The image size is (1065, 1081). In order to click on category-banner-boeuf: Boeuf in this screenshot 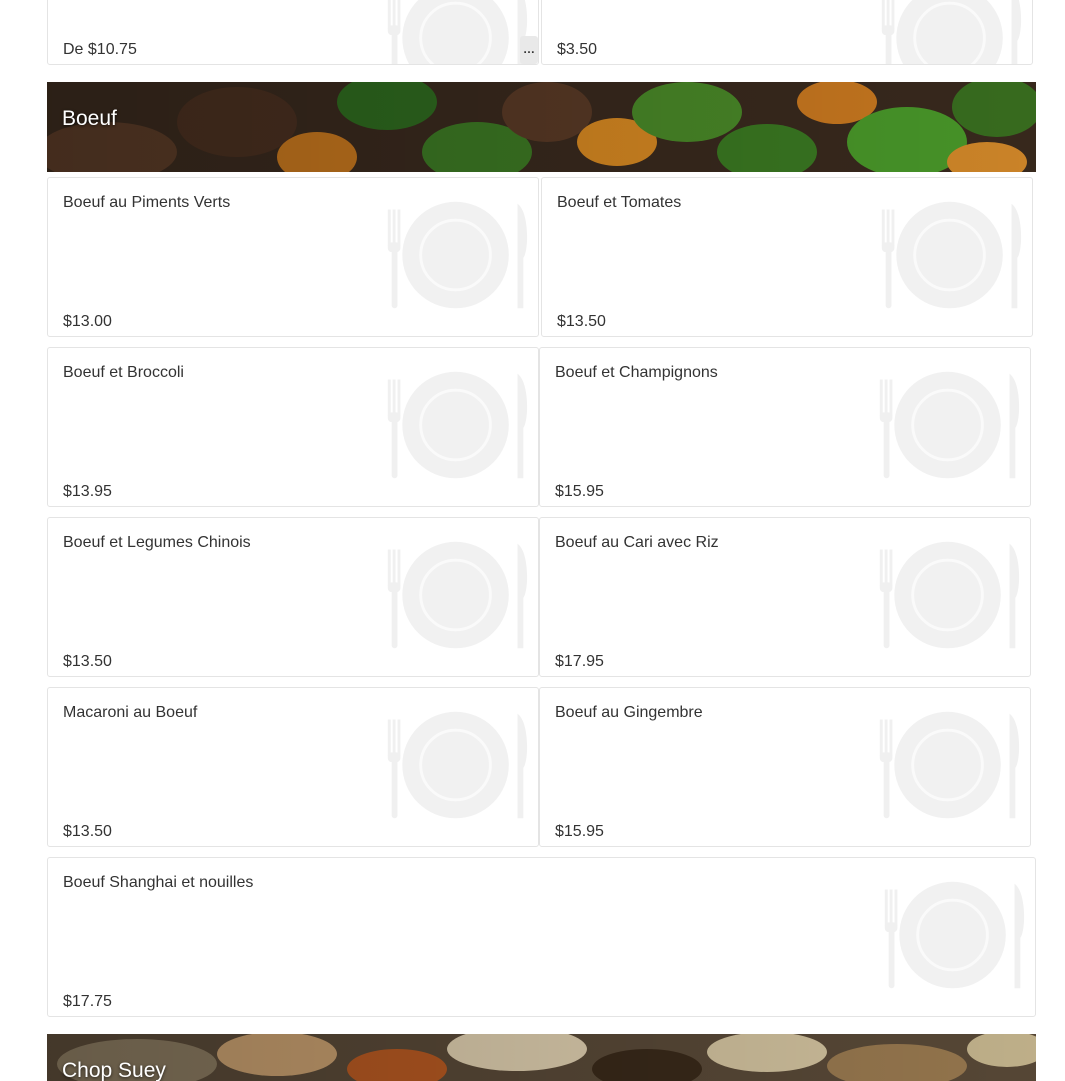, I will do `click(541, 127)`.